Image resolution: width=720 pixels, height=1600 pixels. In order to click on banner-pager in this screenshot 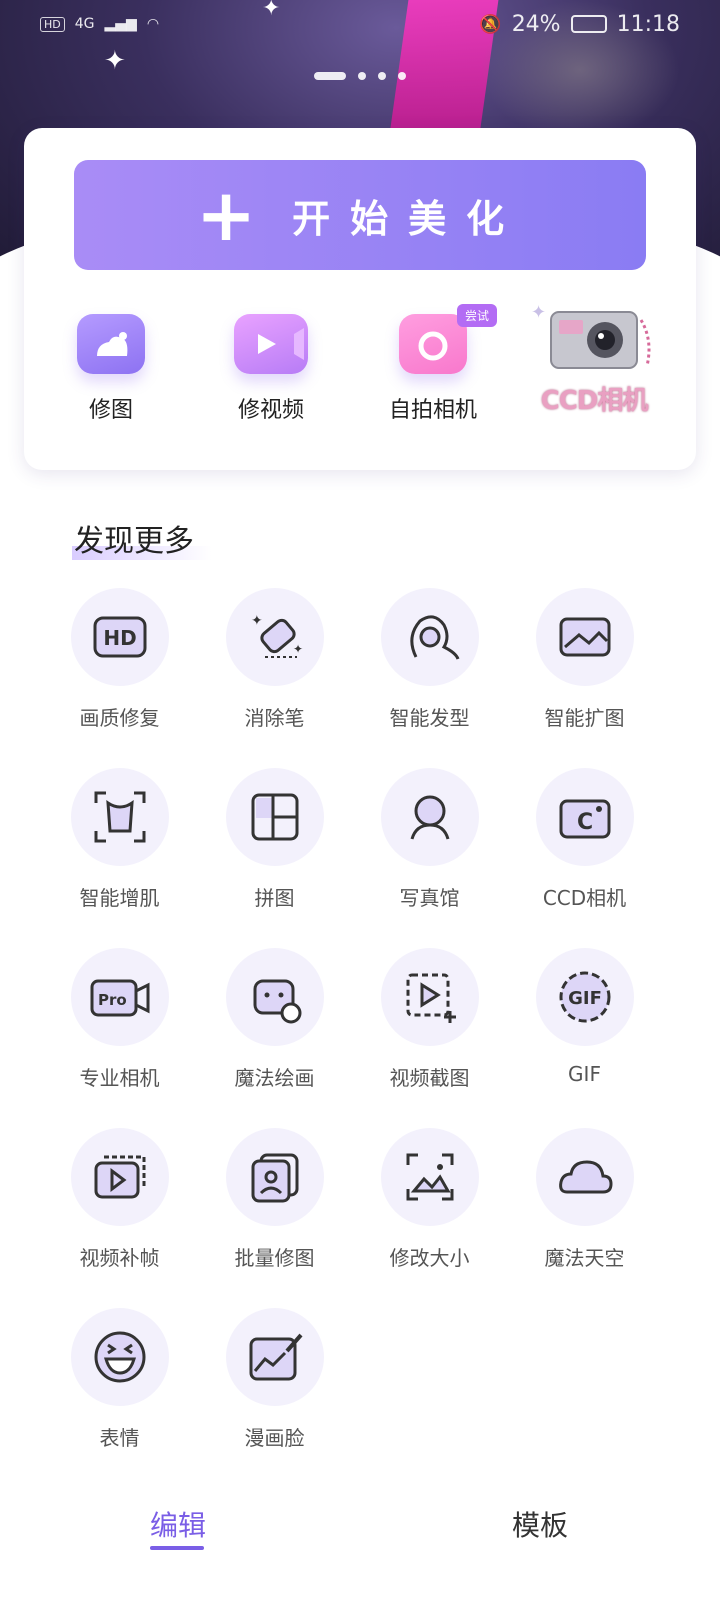, I will do `click(360, 76)`.